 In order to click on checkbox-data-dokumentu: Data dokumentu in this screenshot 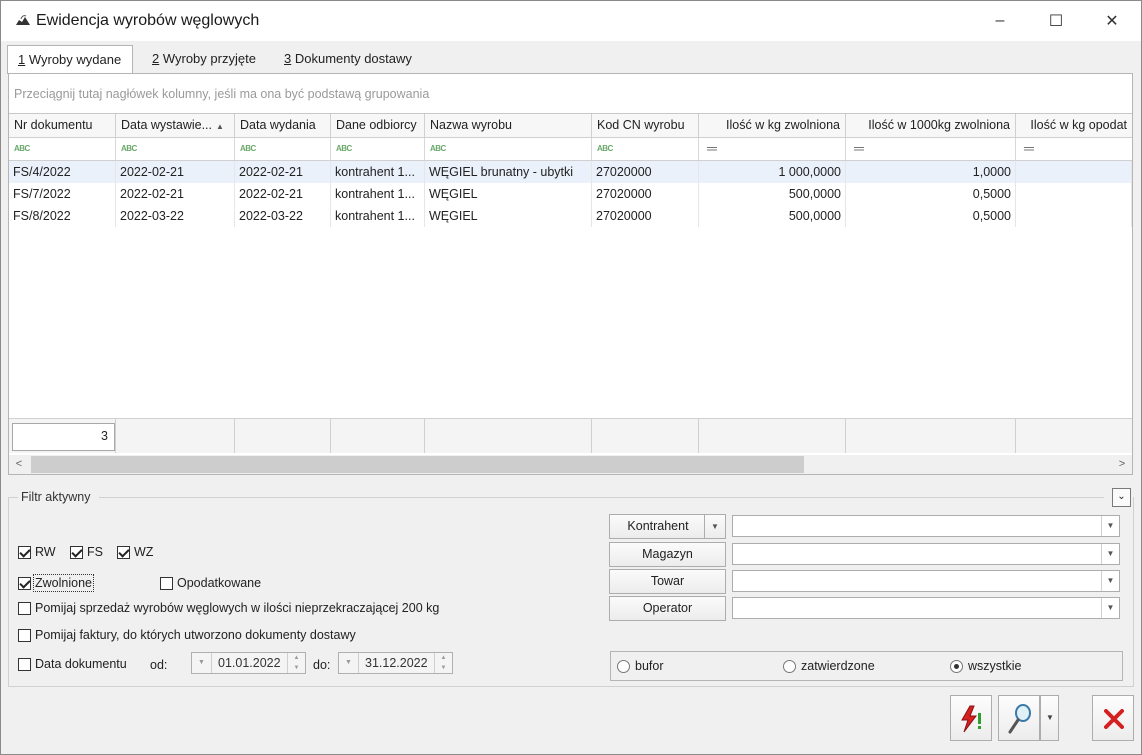, I will do `click(72, 664)`.